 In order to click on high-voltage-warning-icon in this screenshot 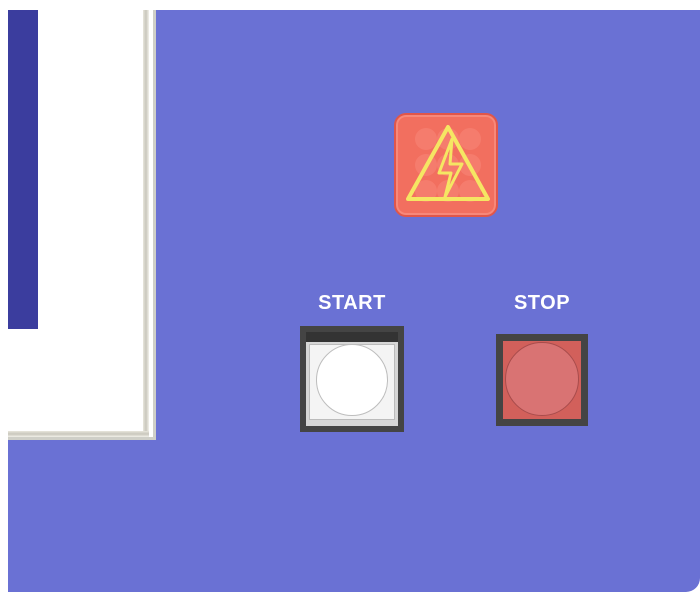, I will do `click(446, 165)`.